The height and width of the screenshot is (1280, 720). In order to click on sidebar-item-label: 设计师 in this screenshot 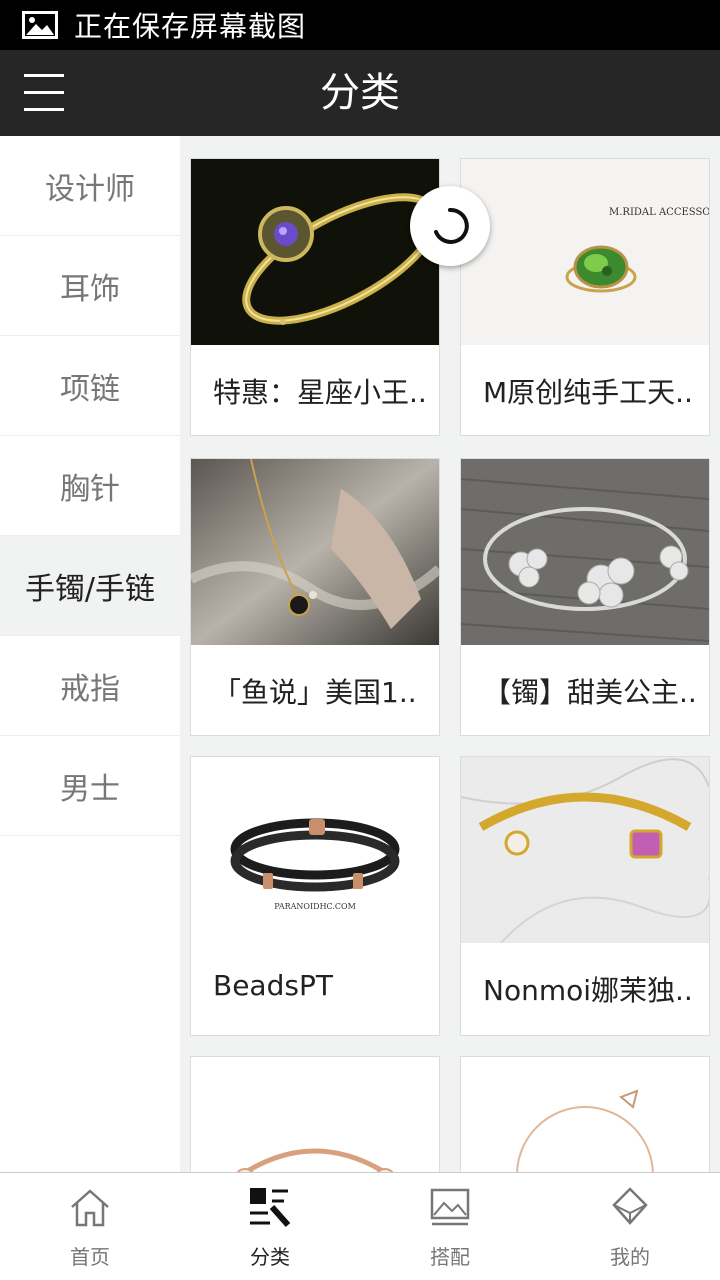, I will do `click(90, 189)`.